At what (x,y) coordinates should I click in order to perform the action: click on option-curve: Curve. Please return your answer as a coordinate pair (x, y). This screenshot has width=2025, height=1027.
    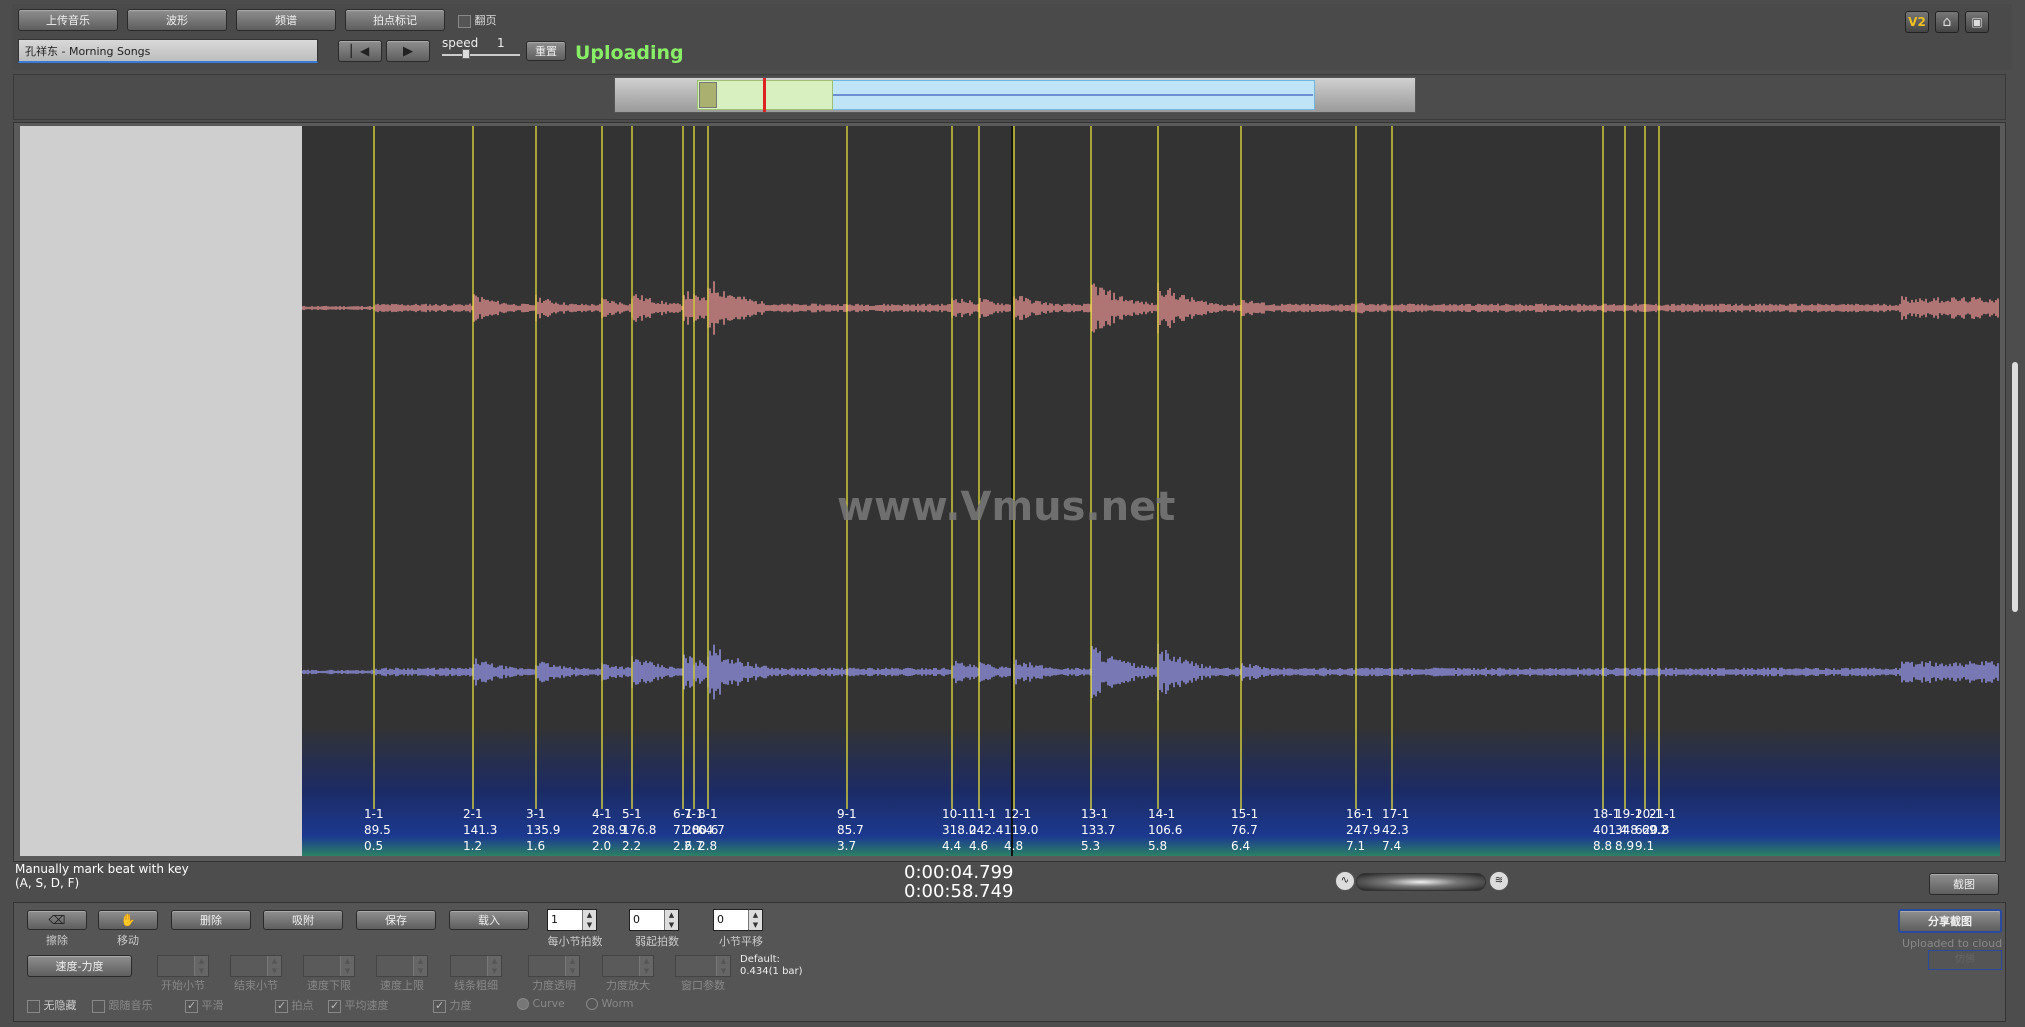
    Looking at the image, I should click on (541, 1003).